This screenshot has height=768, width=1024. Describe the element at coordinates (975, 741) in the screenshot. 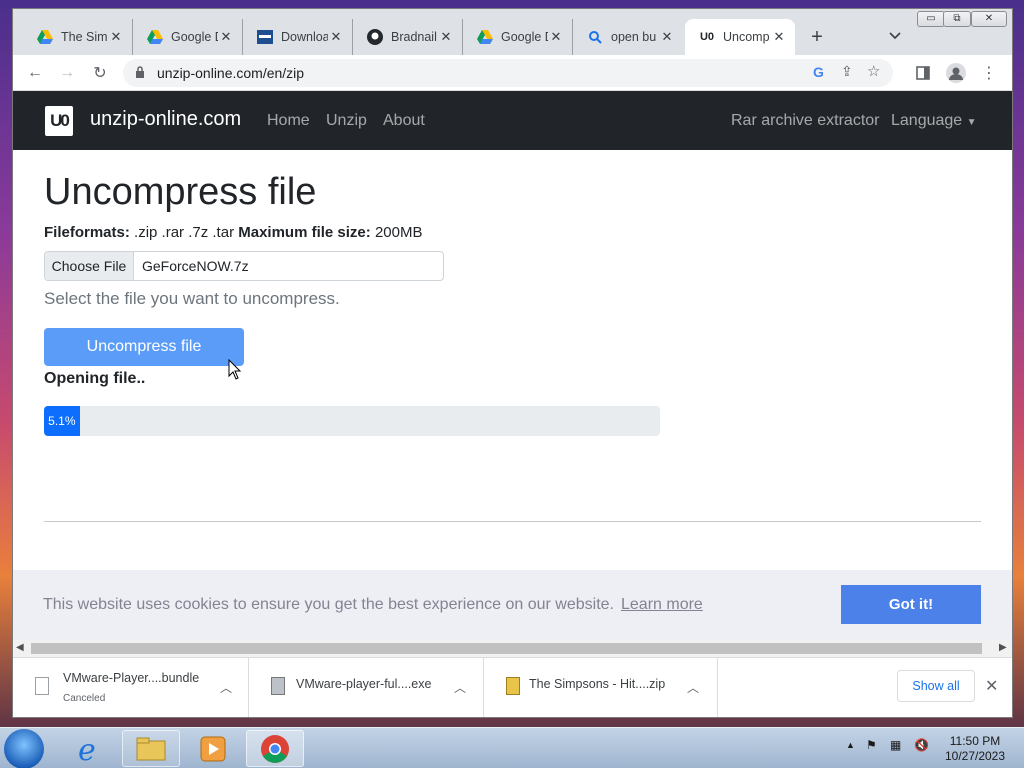

I see `clock-time: 11:50 PM` at that location.